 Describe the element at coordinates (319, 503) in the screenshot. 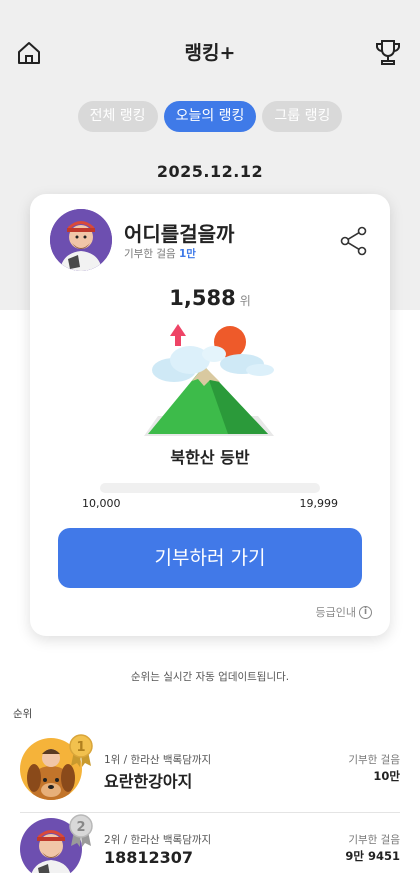

I see `range-max: 19,999` at that location.